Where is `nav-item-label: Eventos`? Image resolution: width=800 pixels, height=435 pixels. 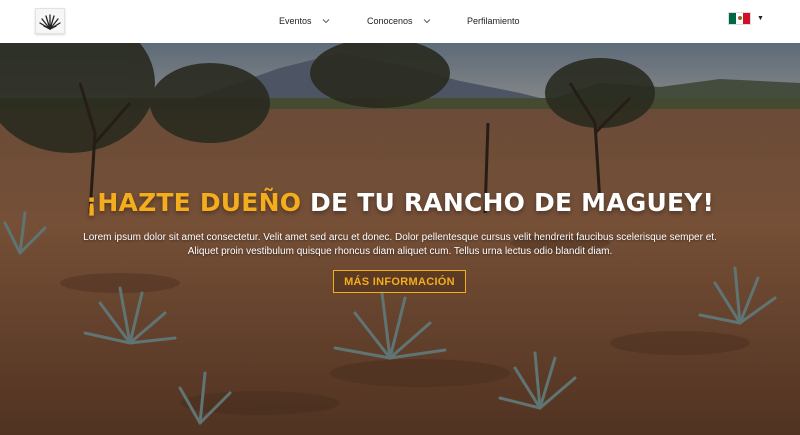 nav-item-label: Eventos is located at coordinates (295, 21).